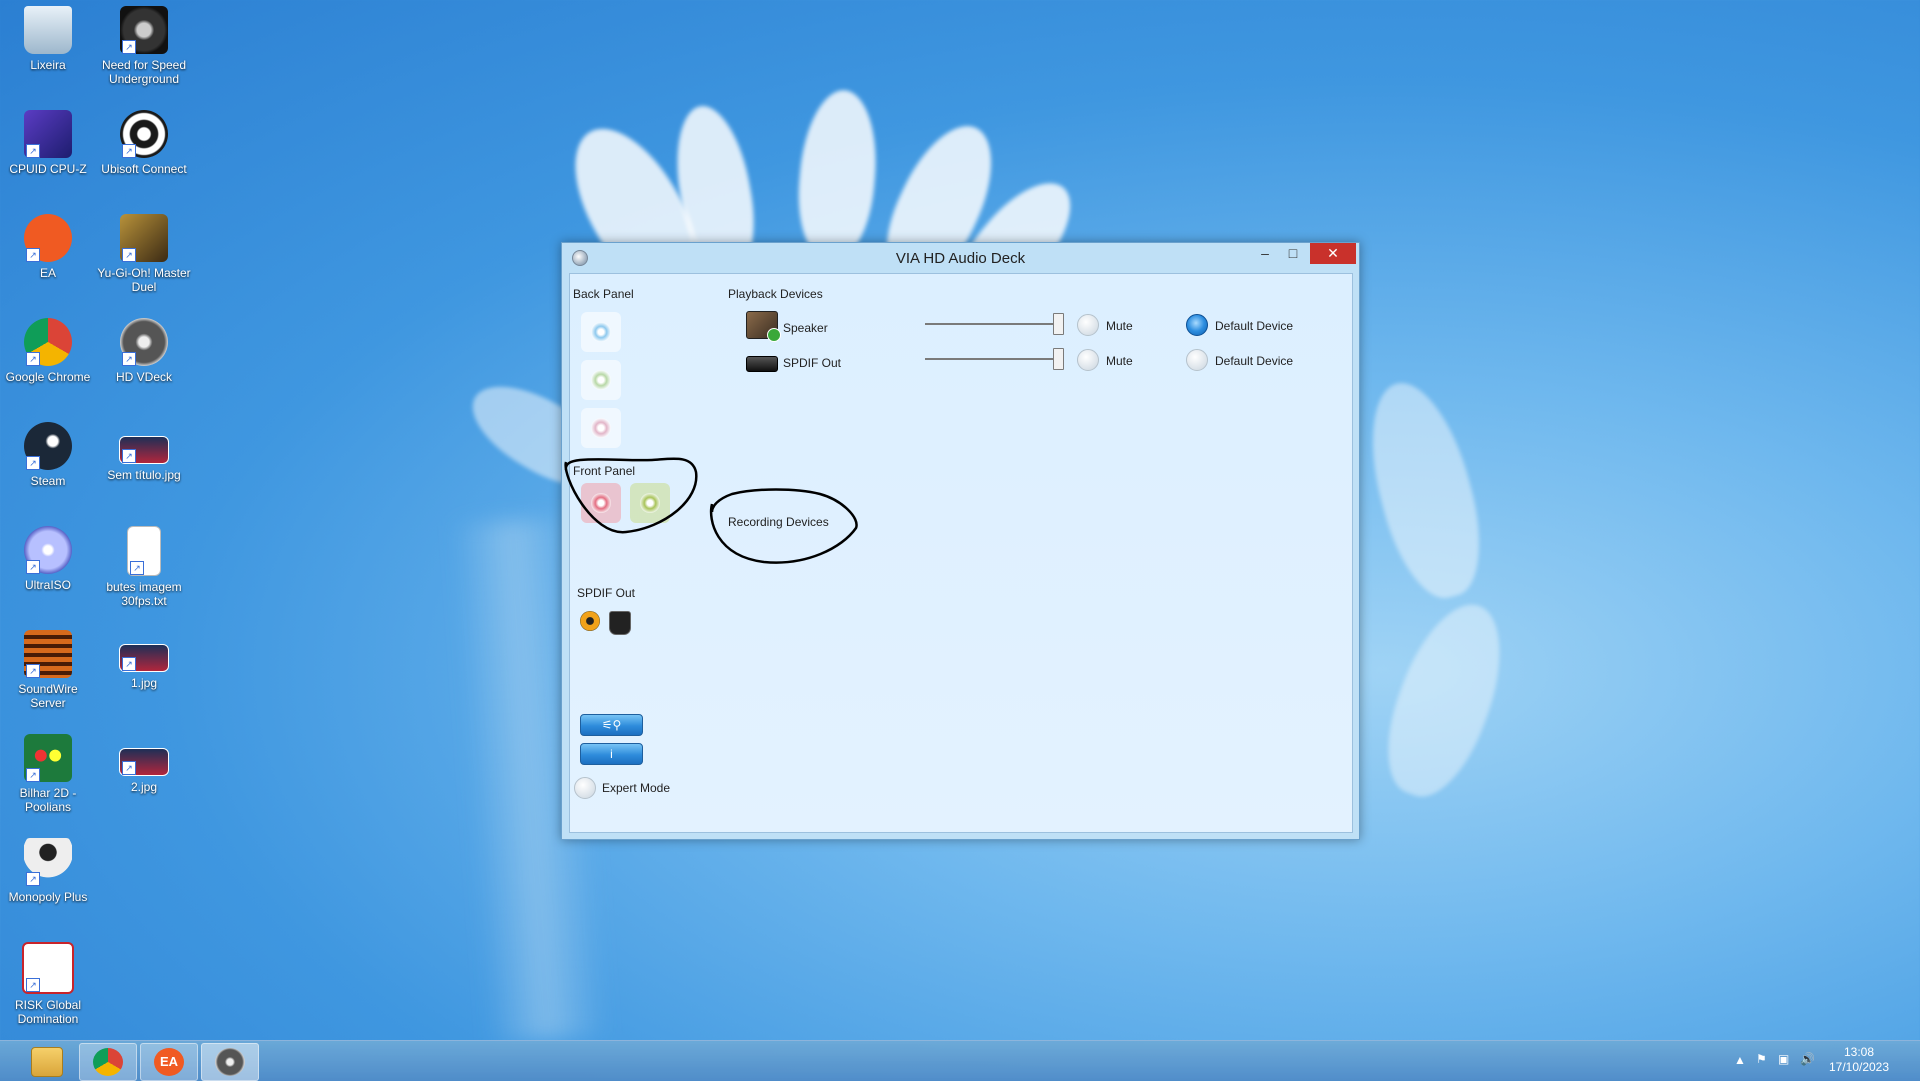 The height and width of the screenshot is (1081, 1920). I want to click on file-explorer-icon, so click(47, 1062).